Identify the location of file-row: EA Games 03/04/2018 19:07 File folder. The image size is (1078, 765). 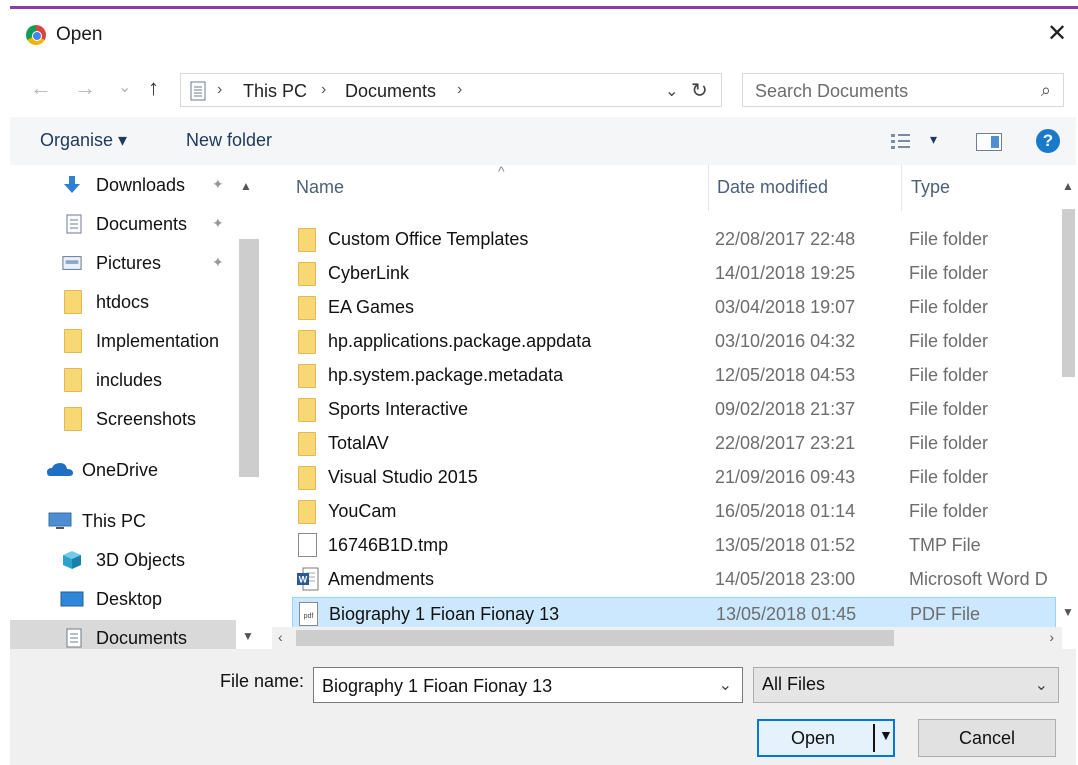
(674, 307).